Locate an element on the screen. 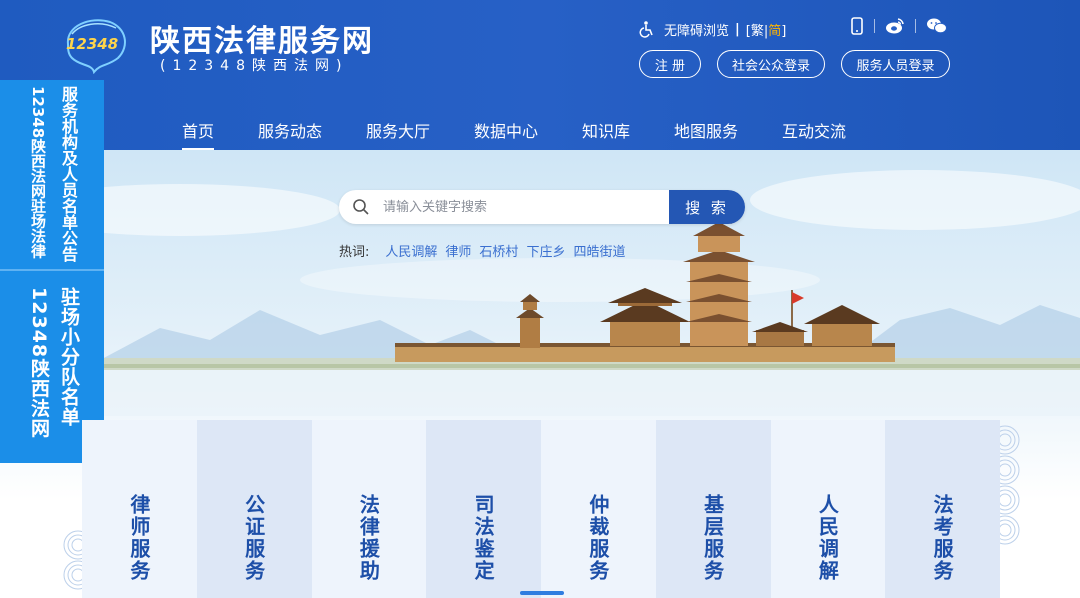 The height and width of the screenshot is (598, 1080). service-card-label: 法考服务 is located at coordinates (942, 538).